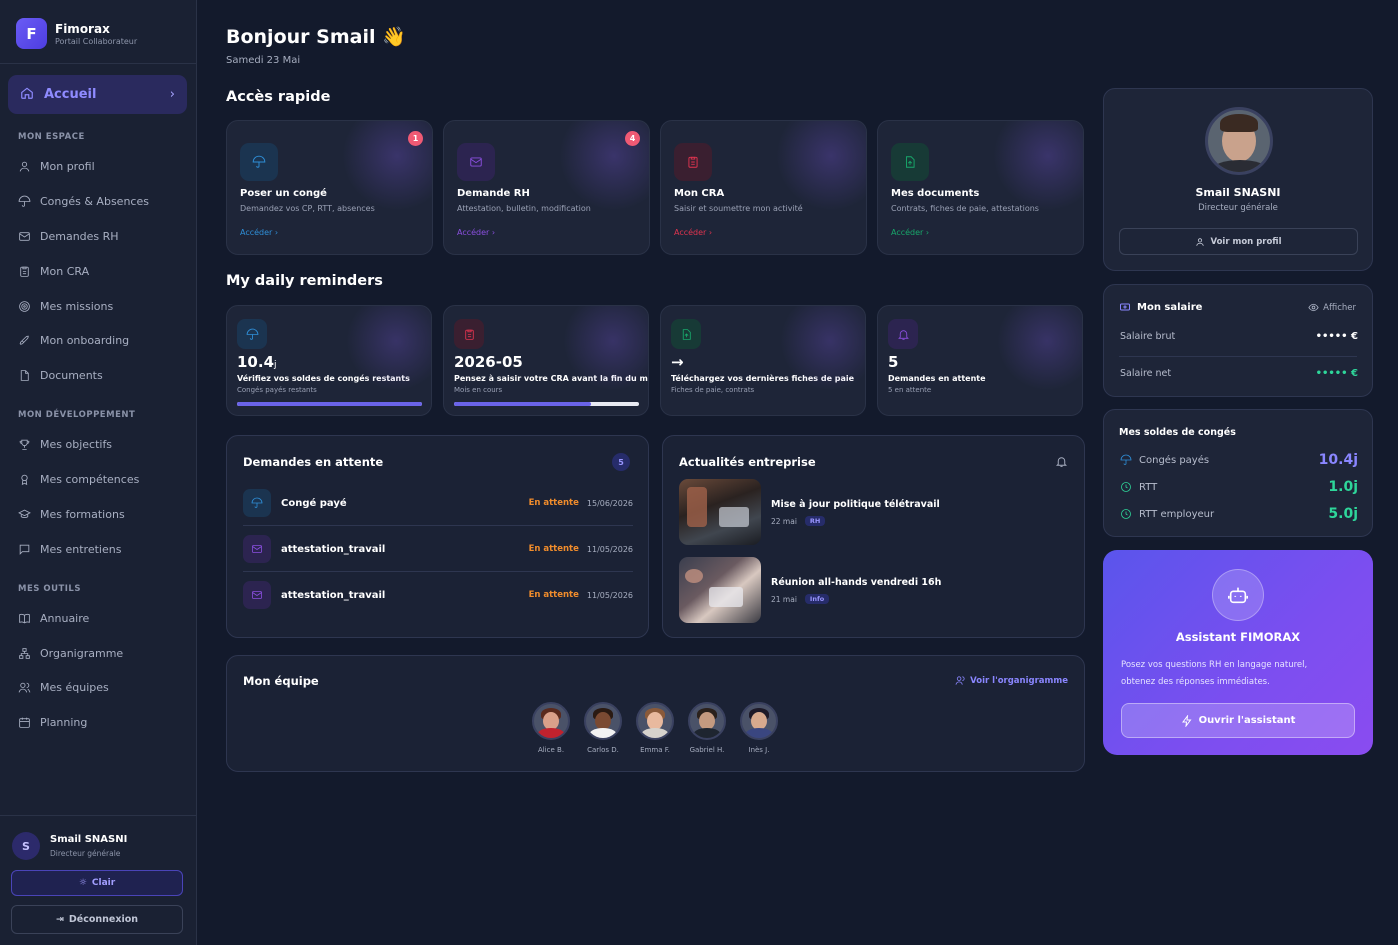 Image resolution: width=1398 pixels, height=945 pixels. Describe the element at coordinates (1339, 307) in the screenshot. I see `show-salary-label: Afficher` at that location.